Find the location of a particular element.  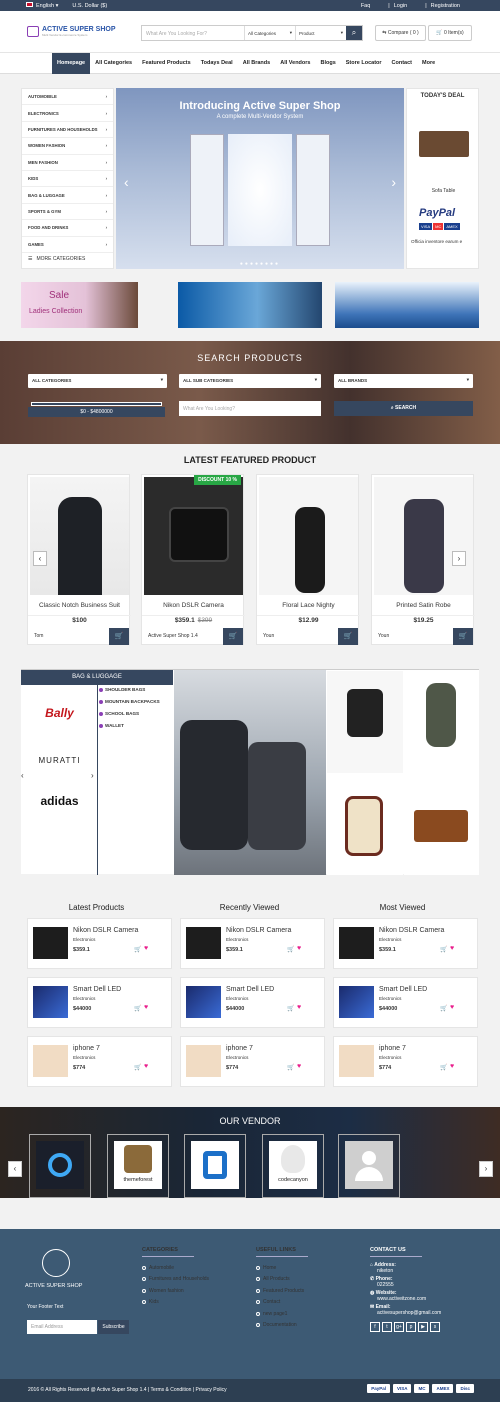

vendor-prev-arrow: ‹ is located at coordinates (15, 1169).